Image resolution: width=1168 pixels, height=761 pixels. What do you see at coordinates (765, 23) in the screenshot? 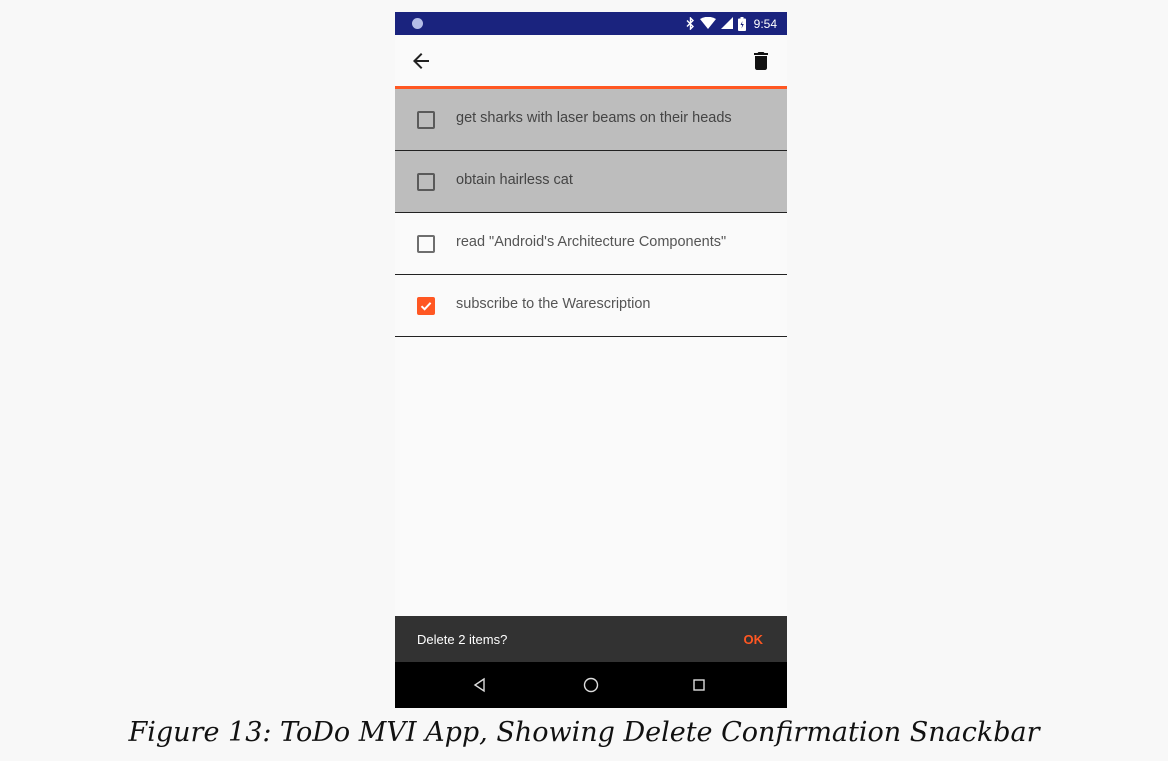
I see `status-time: 9:54` at bounding box center [765, 23].